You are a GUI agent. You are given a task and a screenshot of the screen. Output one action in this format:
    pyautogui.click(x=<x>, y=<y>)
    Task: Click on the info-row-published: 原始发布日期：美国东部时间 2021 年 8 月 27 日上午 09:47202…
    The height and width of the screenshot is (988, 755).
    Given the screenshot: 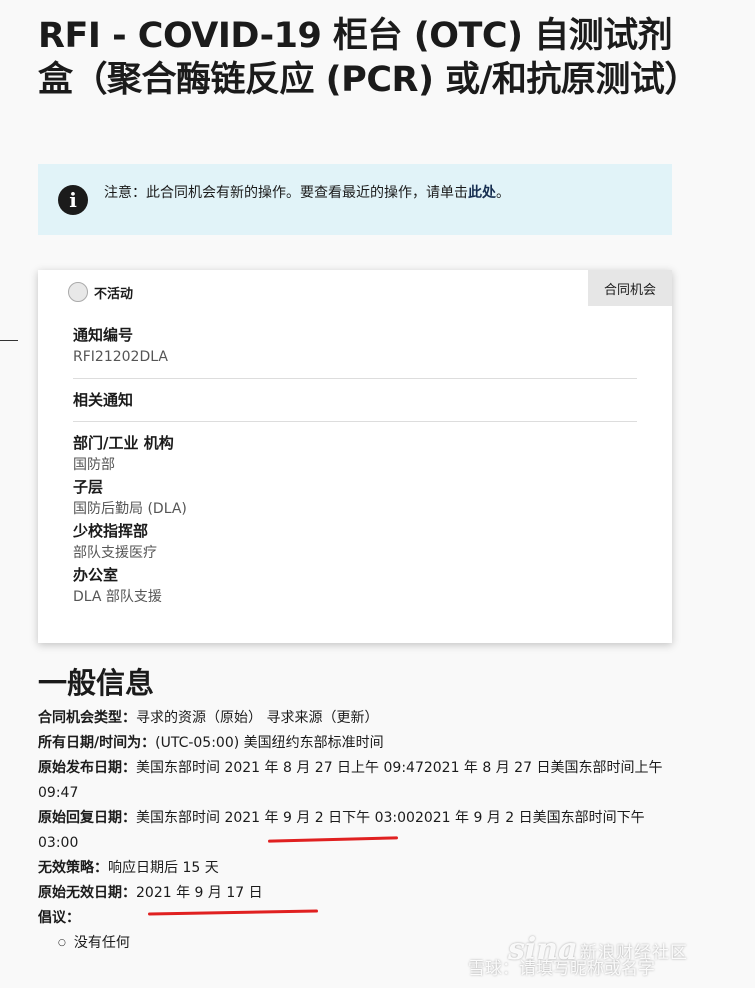 What is the action you would take?
    pyautogui.click(x=358, y=781)
    